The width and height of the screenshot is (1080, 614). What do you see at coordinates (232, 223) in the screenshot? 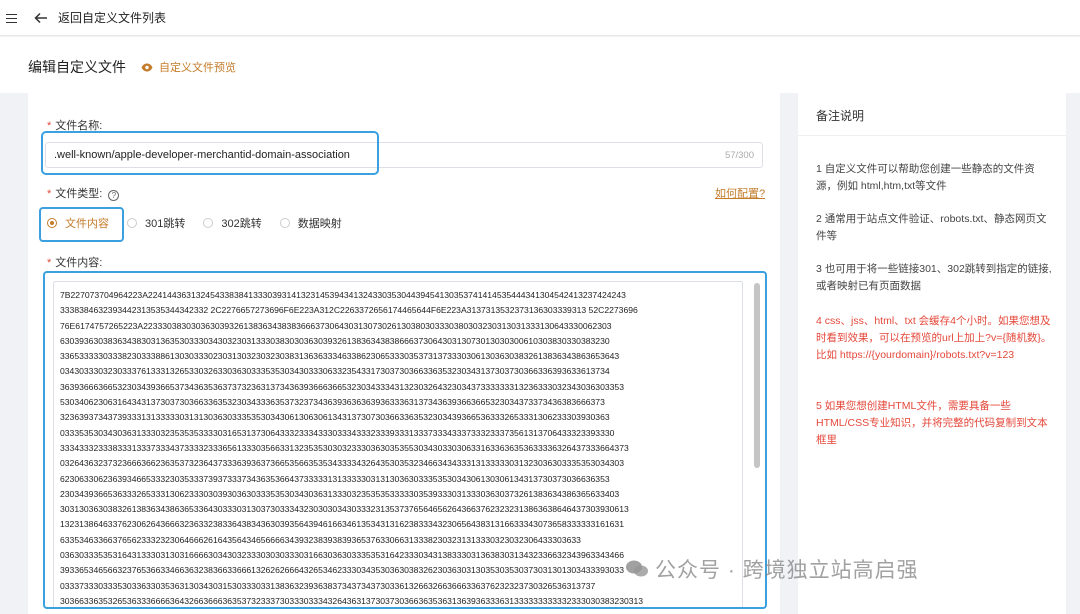
I see `radio-302-redirect: 302跳转` at bounding box center [232, 223].